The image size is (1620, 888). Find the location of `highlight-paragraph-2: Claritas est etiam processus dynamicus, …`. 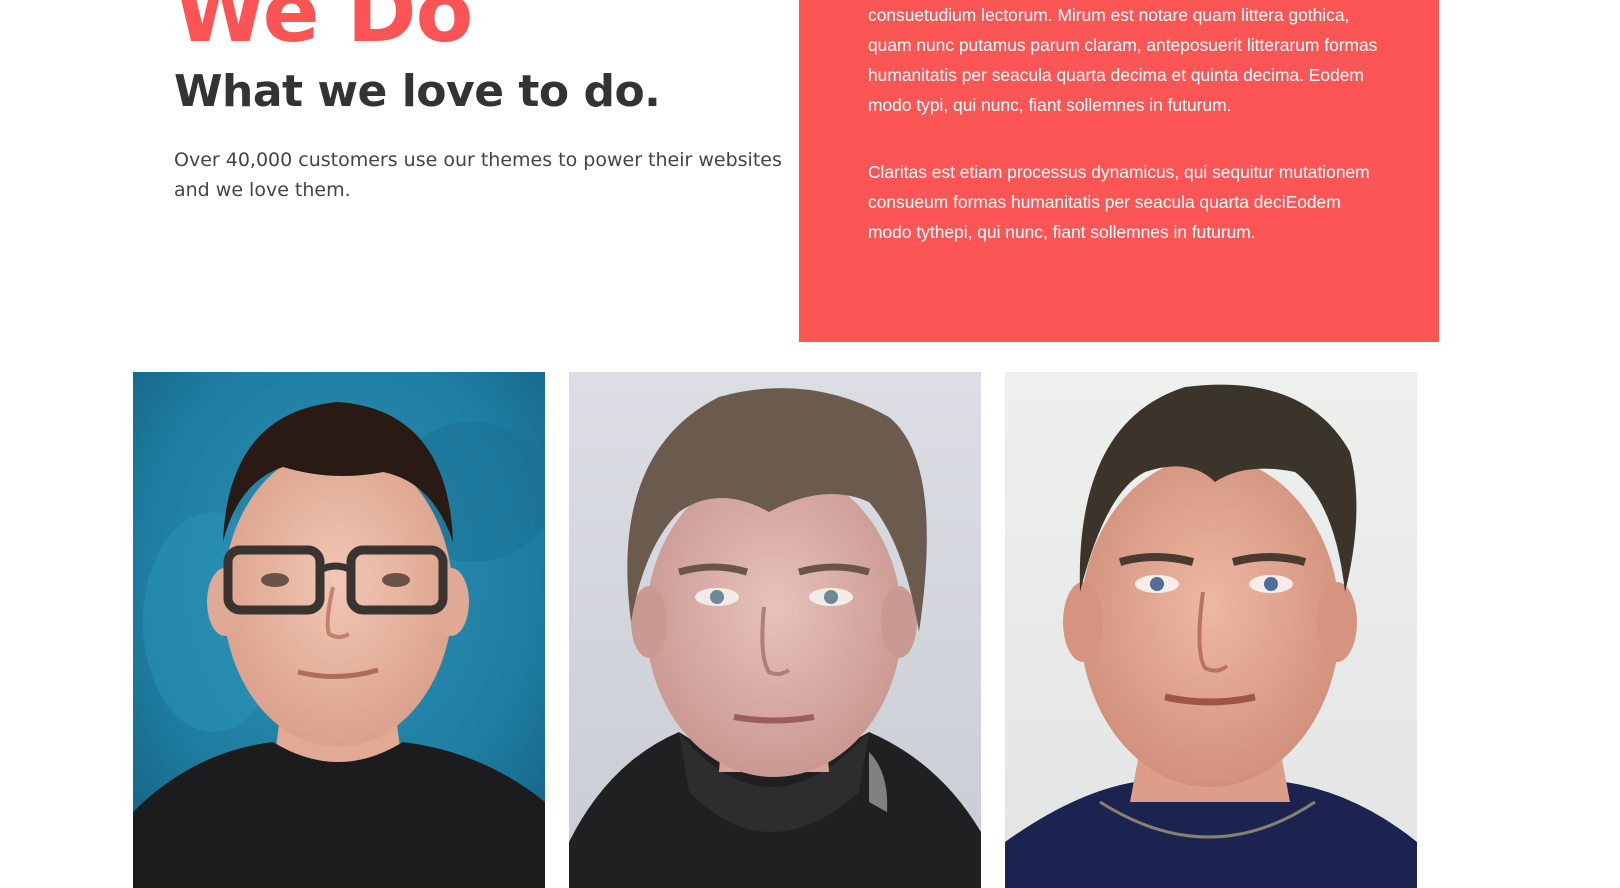

highlight-paragraph-2: Claritas est etiam processus dynamicus, … is located at coordinates (1119, 202).